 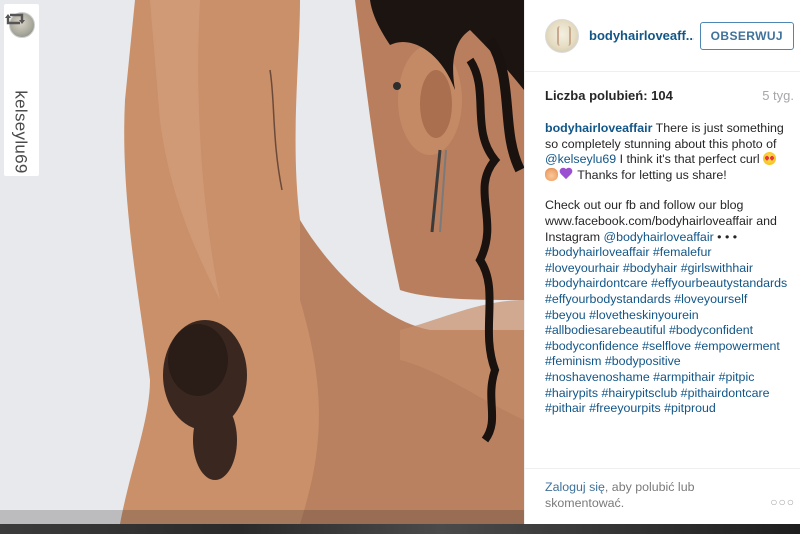 I want to click on post-time: 5 tyg., so click(x=778, y=95).